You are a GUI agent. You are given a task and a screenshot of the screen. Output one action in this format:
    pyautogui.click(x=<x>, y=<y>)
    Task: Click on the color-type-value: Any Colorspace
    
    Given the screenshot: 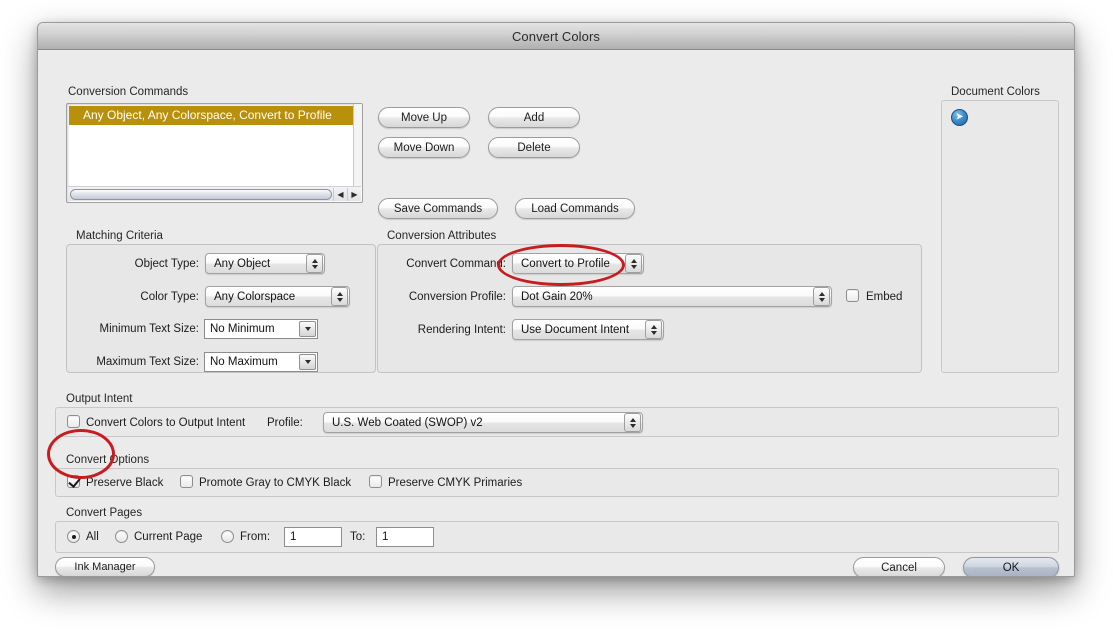 What is the action you would take?
    pyautogui.click(x=255, y=296)
    